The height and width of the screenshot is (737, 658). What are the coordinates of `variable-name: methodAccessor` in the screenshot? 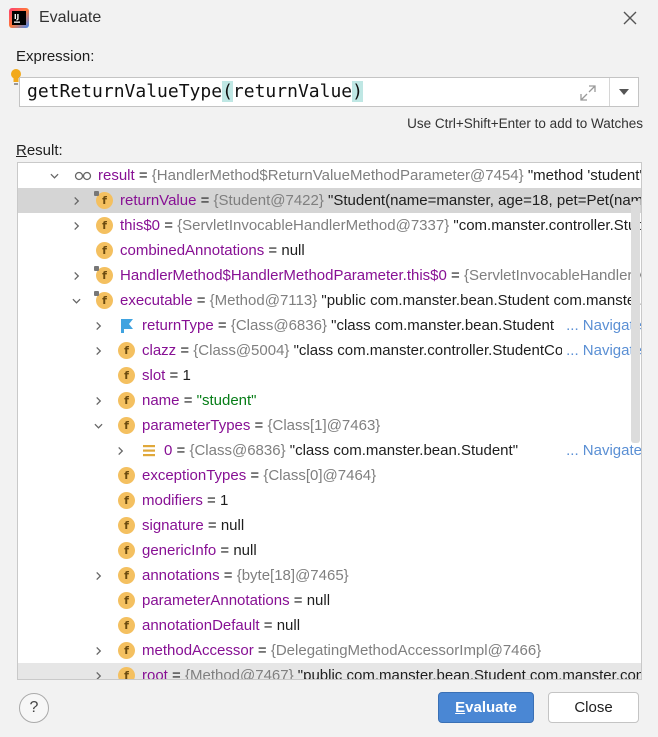 It's located at (198, 650).